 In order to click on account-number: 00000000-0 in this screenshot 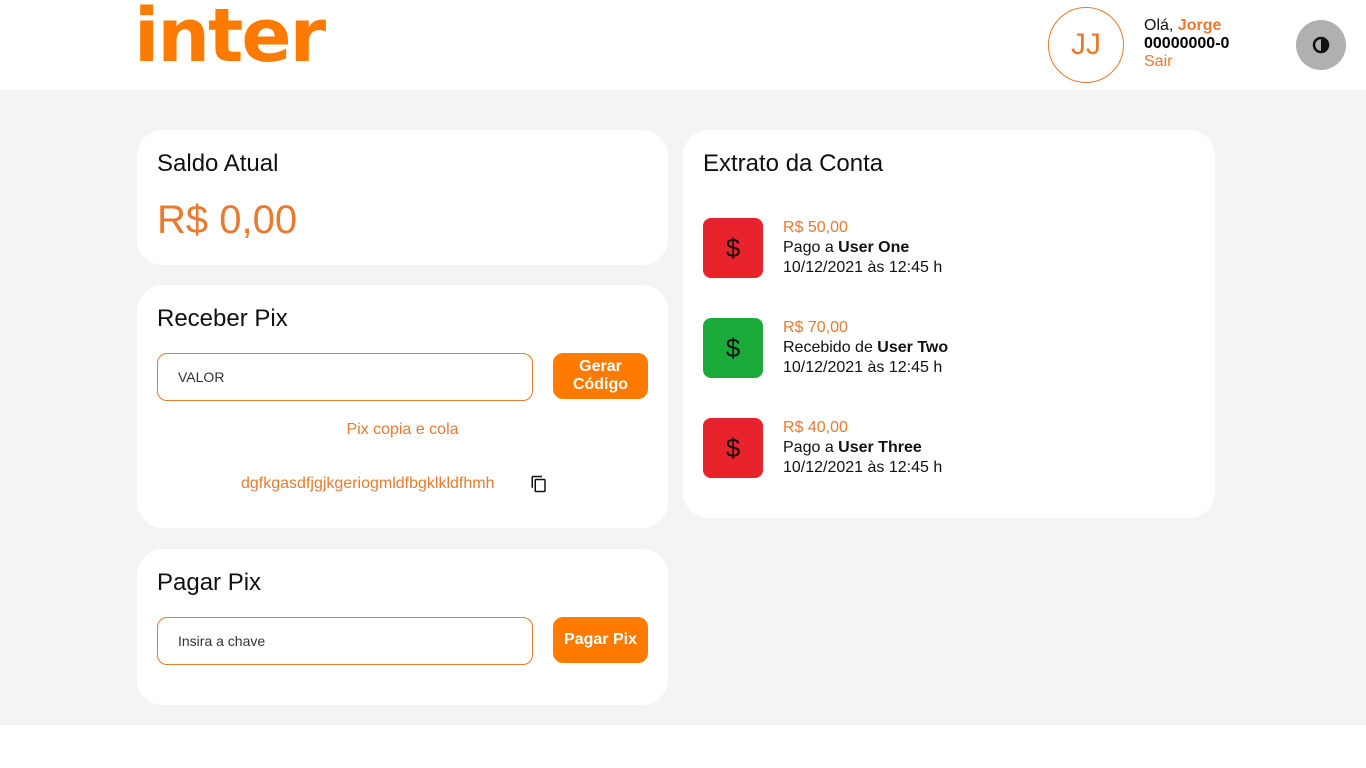, I will do `click(1187, 43)`.